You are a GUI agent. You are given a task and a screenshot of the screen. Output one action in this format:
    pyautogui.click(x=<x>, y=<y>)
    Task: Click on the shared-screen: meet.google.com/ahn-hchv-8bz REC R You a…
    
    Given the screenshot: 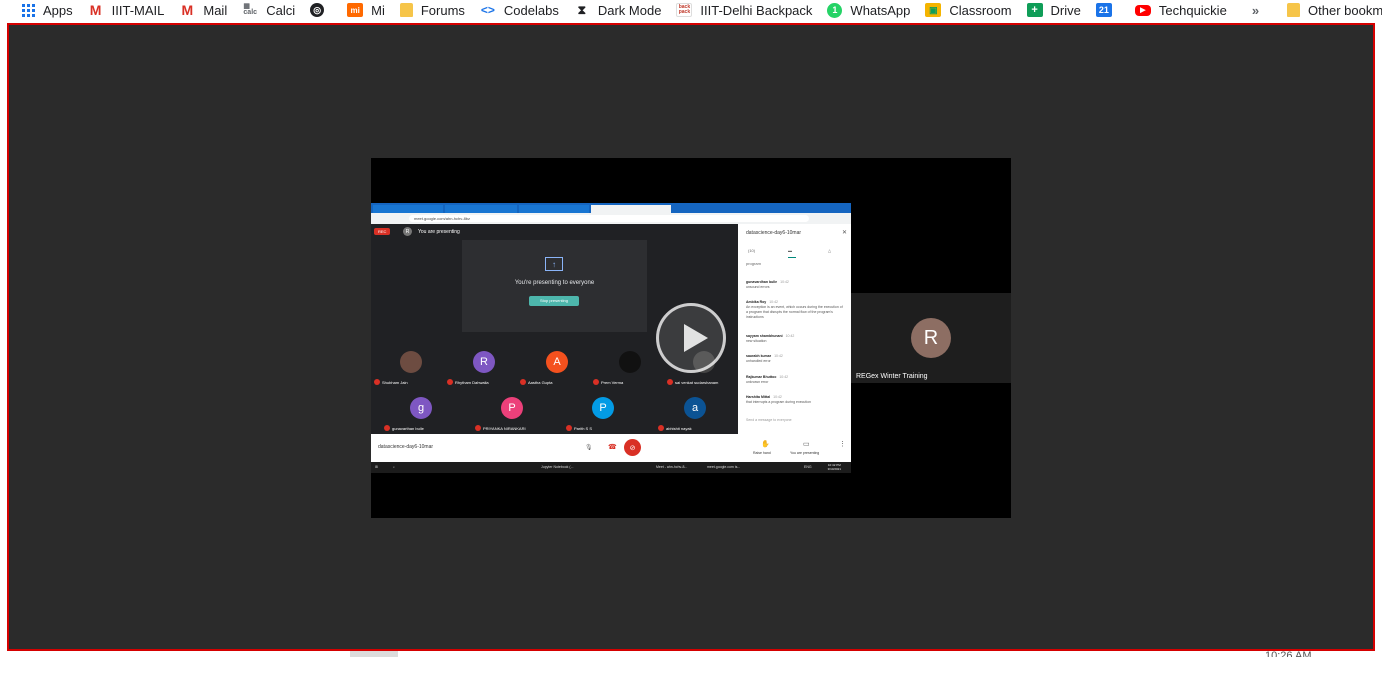 What is the action you would take?
    pyautogui.click(x=611, y=338)
    